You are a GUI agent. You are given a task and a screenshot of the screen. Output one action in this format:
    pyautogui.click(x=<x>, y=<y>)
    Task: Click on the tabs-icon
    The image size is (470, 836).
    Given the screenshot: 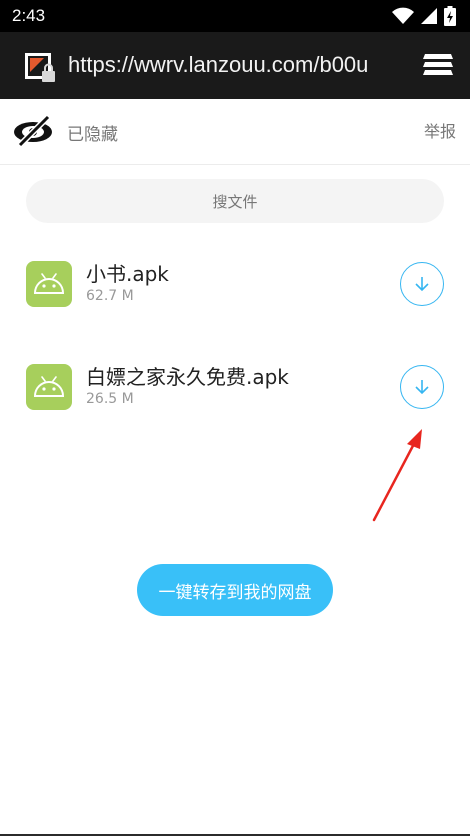 What is the action you would take?
    pyautogui.click(x=438, y=66)
    